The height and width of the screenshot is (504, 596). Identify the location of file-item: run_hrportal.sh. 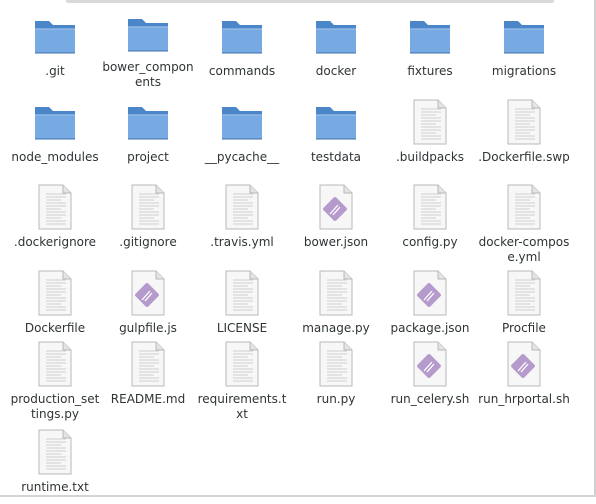
(524, 373).